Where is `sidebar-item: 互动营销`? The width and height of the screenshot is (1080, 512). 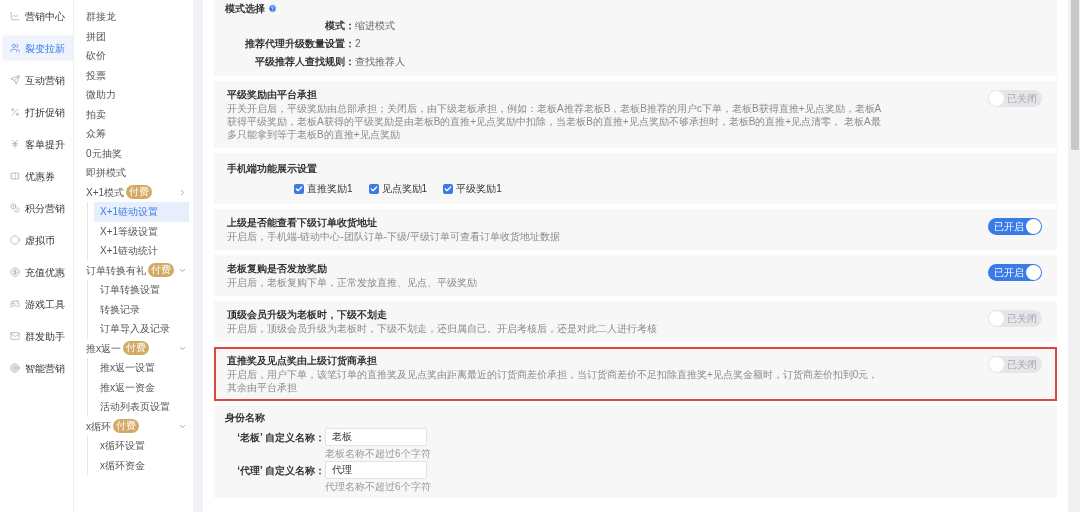 sidebar-item: 互动营销 is located at coordinates (38, 80).